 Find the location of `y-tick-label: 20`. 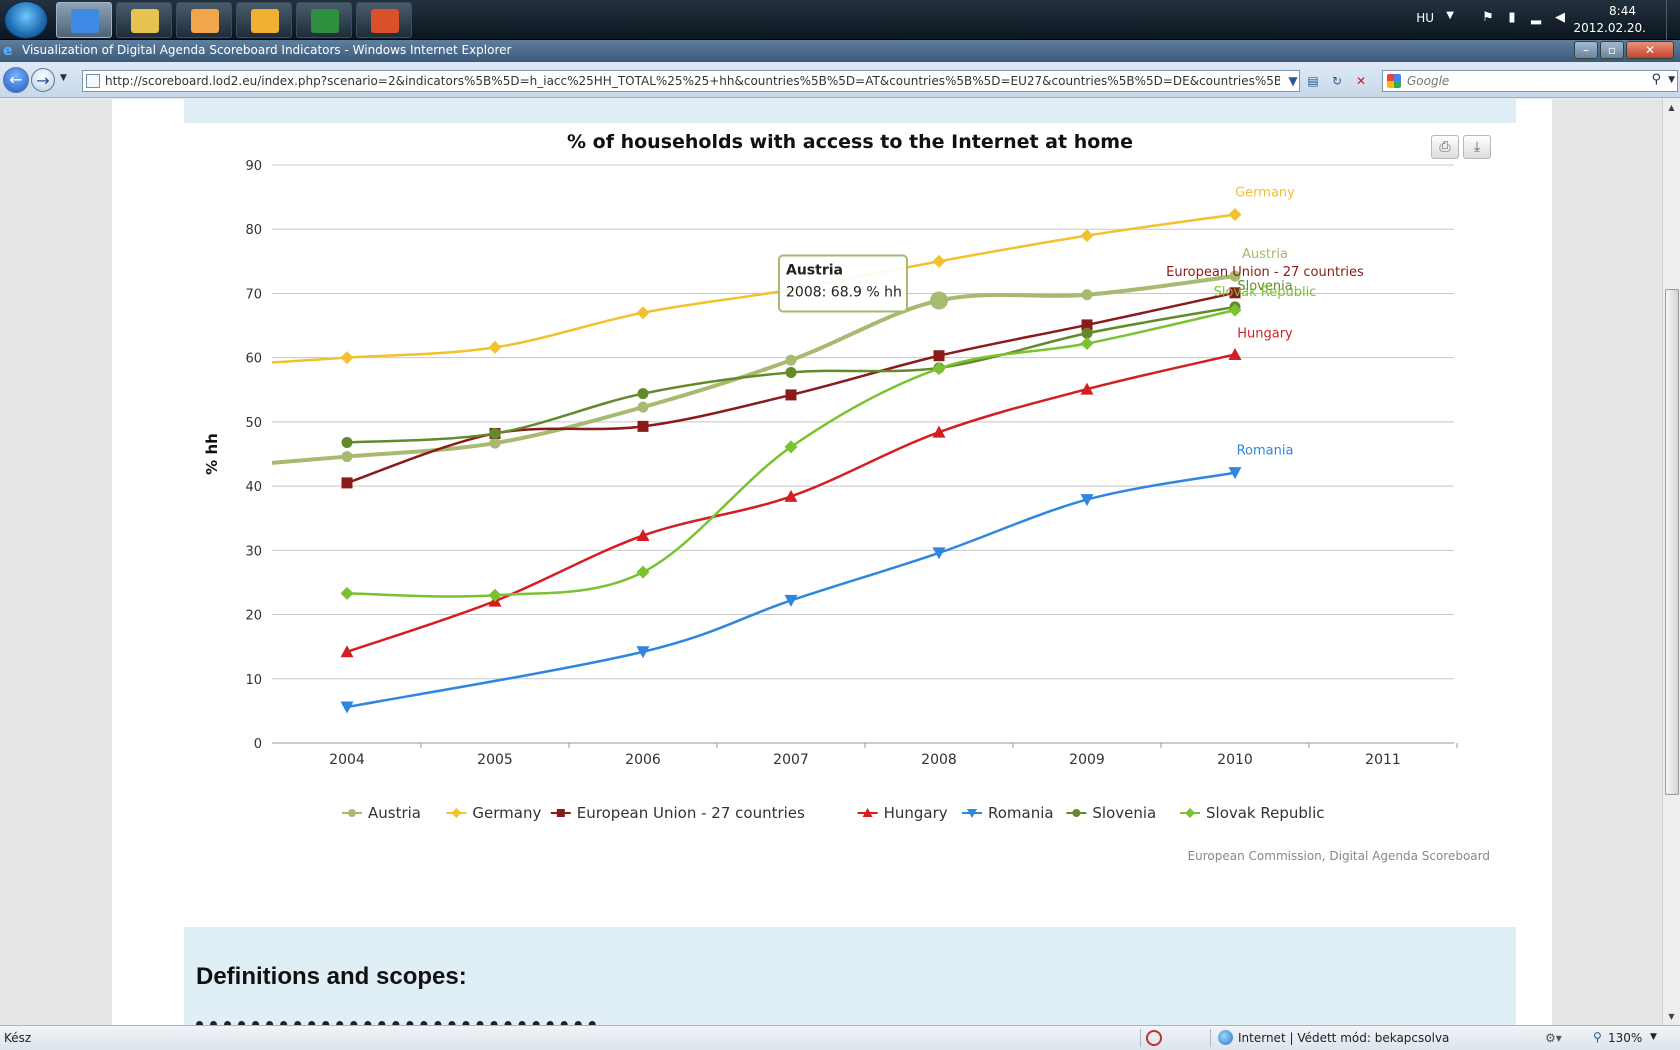

y-tick-label: 20 is located at coordinates (253, 616).